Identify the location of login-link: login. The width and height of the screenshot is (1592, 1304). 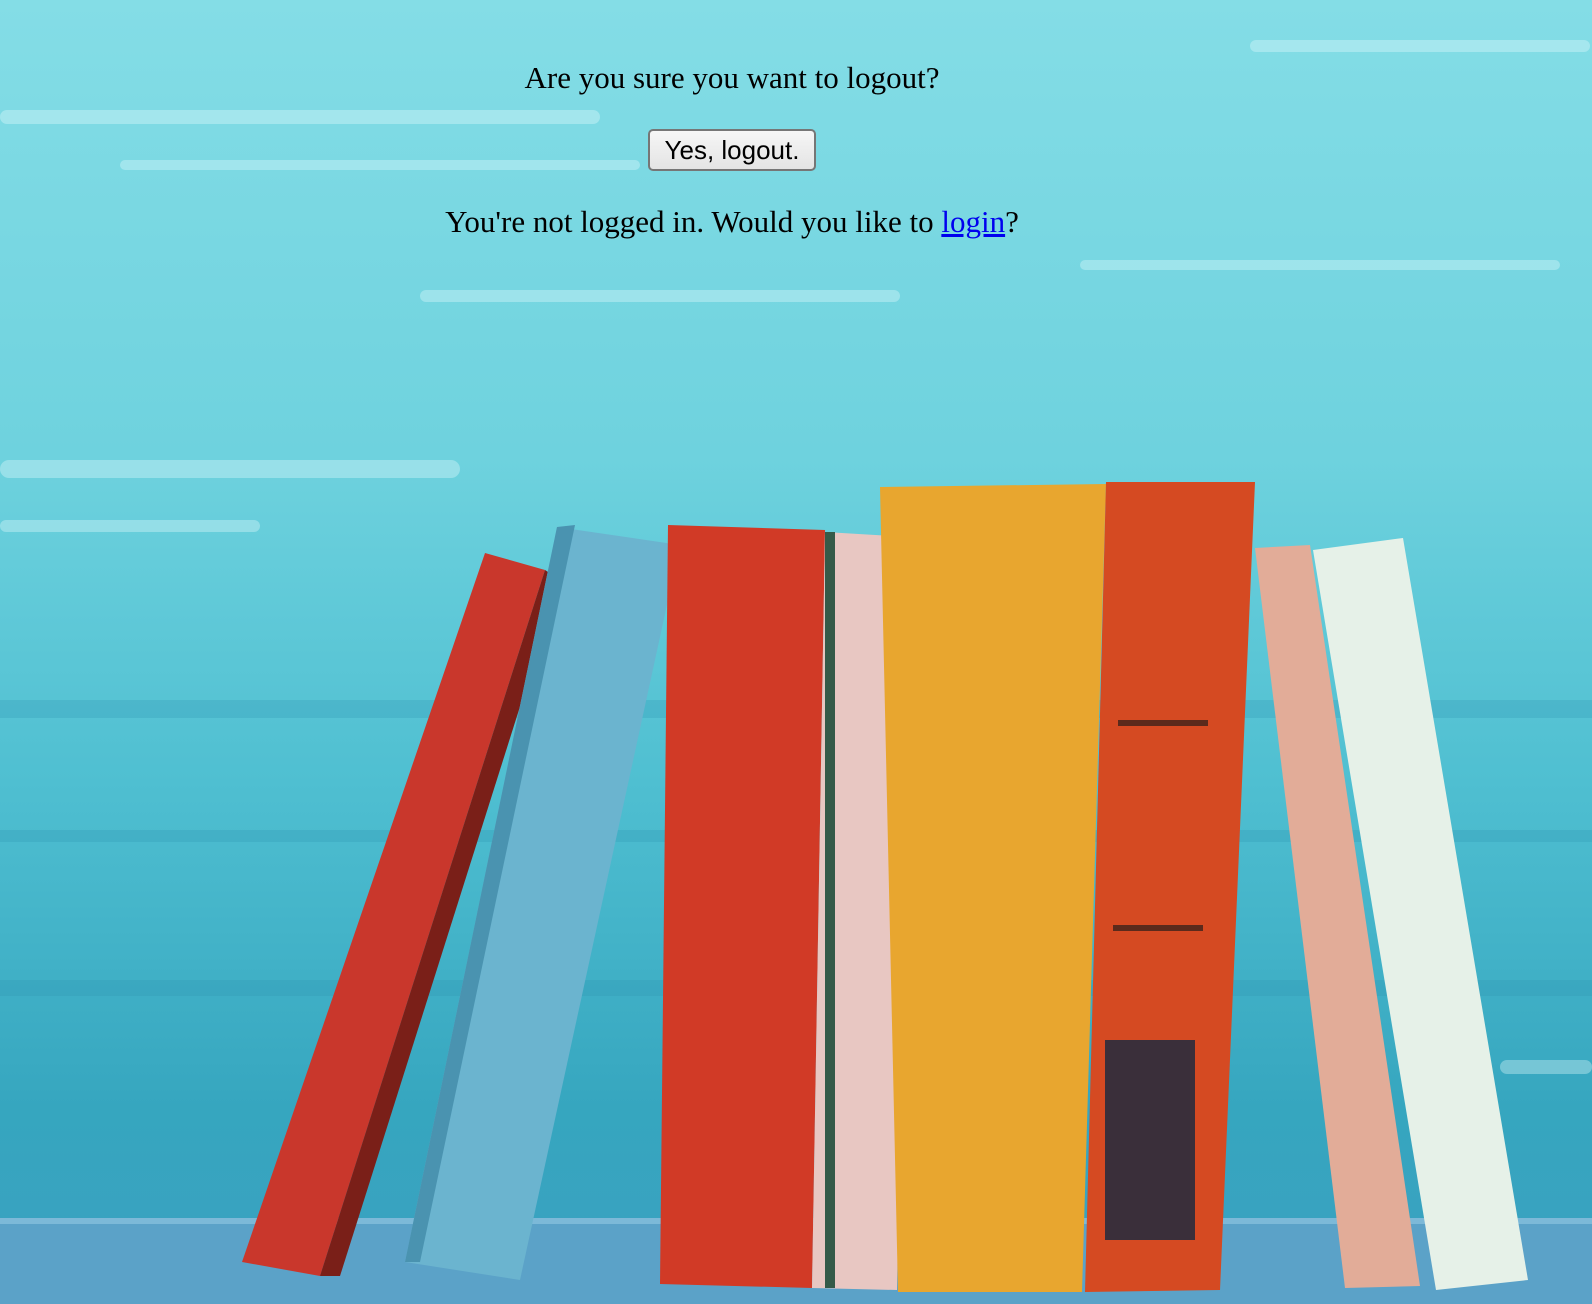
(973, 221).